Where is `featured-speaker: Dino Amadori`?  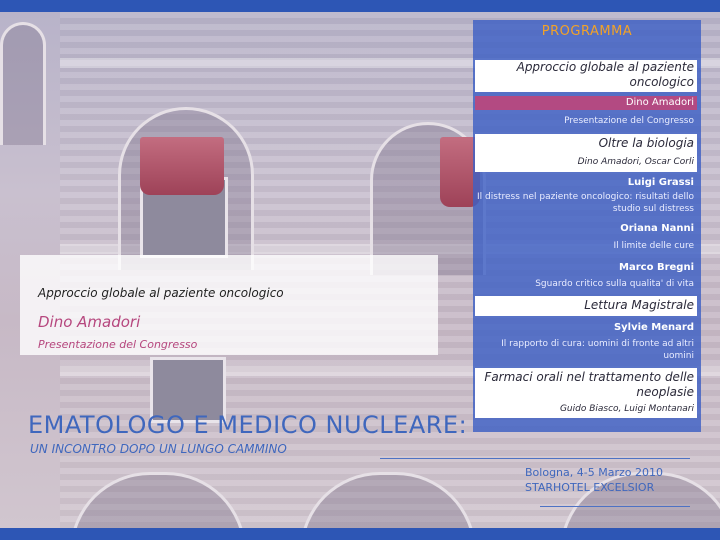 featured-speaker: Dino Amadori is located at coordinates (89, 322).